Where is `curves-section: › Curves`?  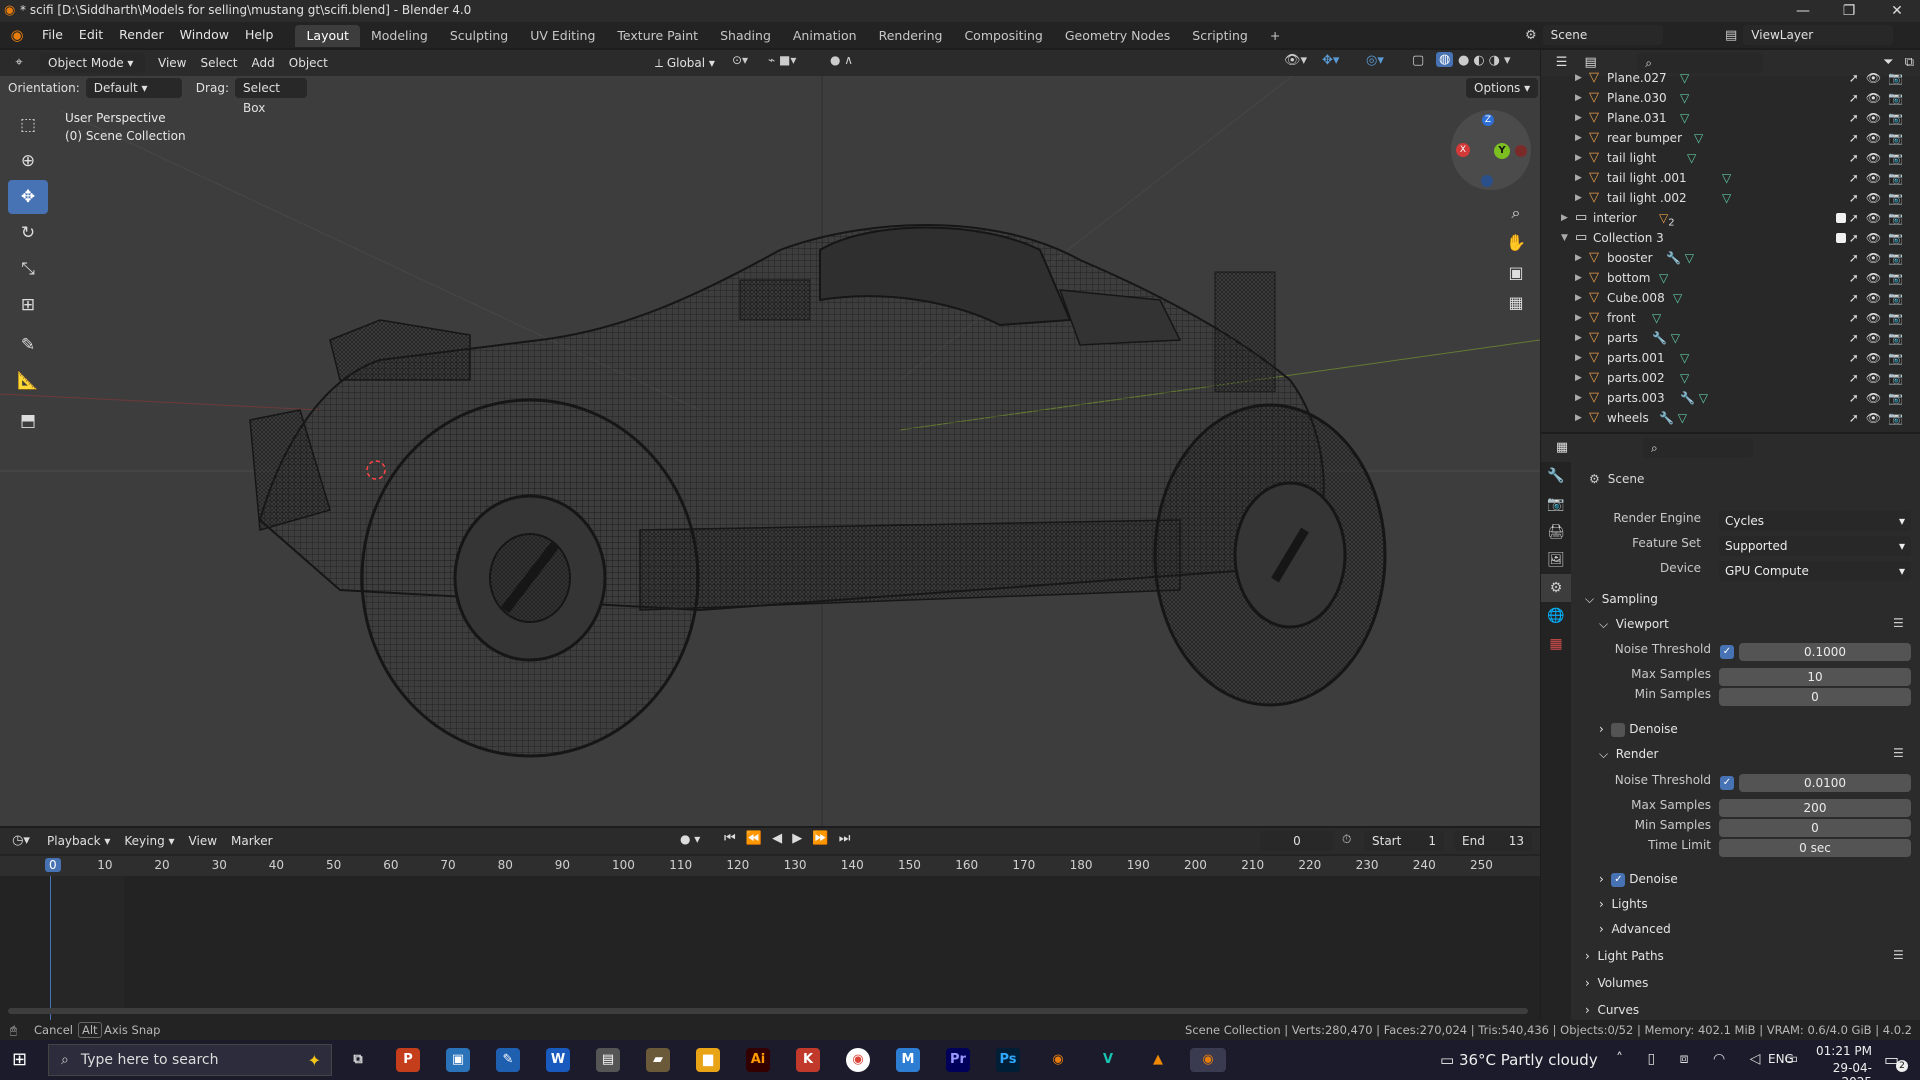
curves-section: › Curves is located at coordinates (1612, 1010).